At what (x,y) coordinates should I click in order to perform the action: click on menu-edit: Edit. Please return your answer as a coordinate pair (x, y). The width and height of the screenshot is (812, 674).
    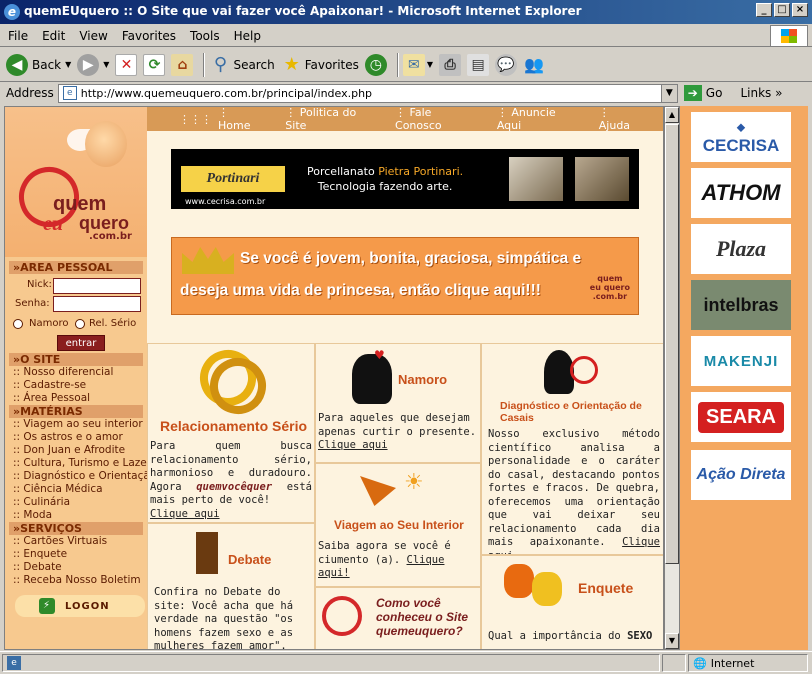
    Looking at the image, I should click on (53, 36).